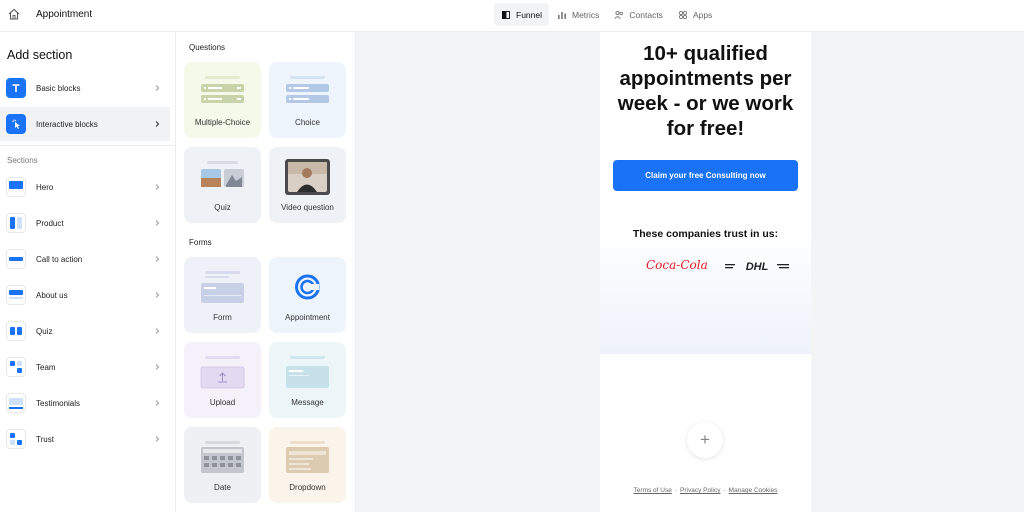  I want to click on trust-title: These companies trust in us:, so click(705, 234).